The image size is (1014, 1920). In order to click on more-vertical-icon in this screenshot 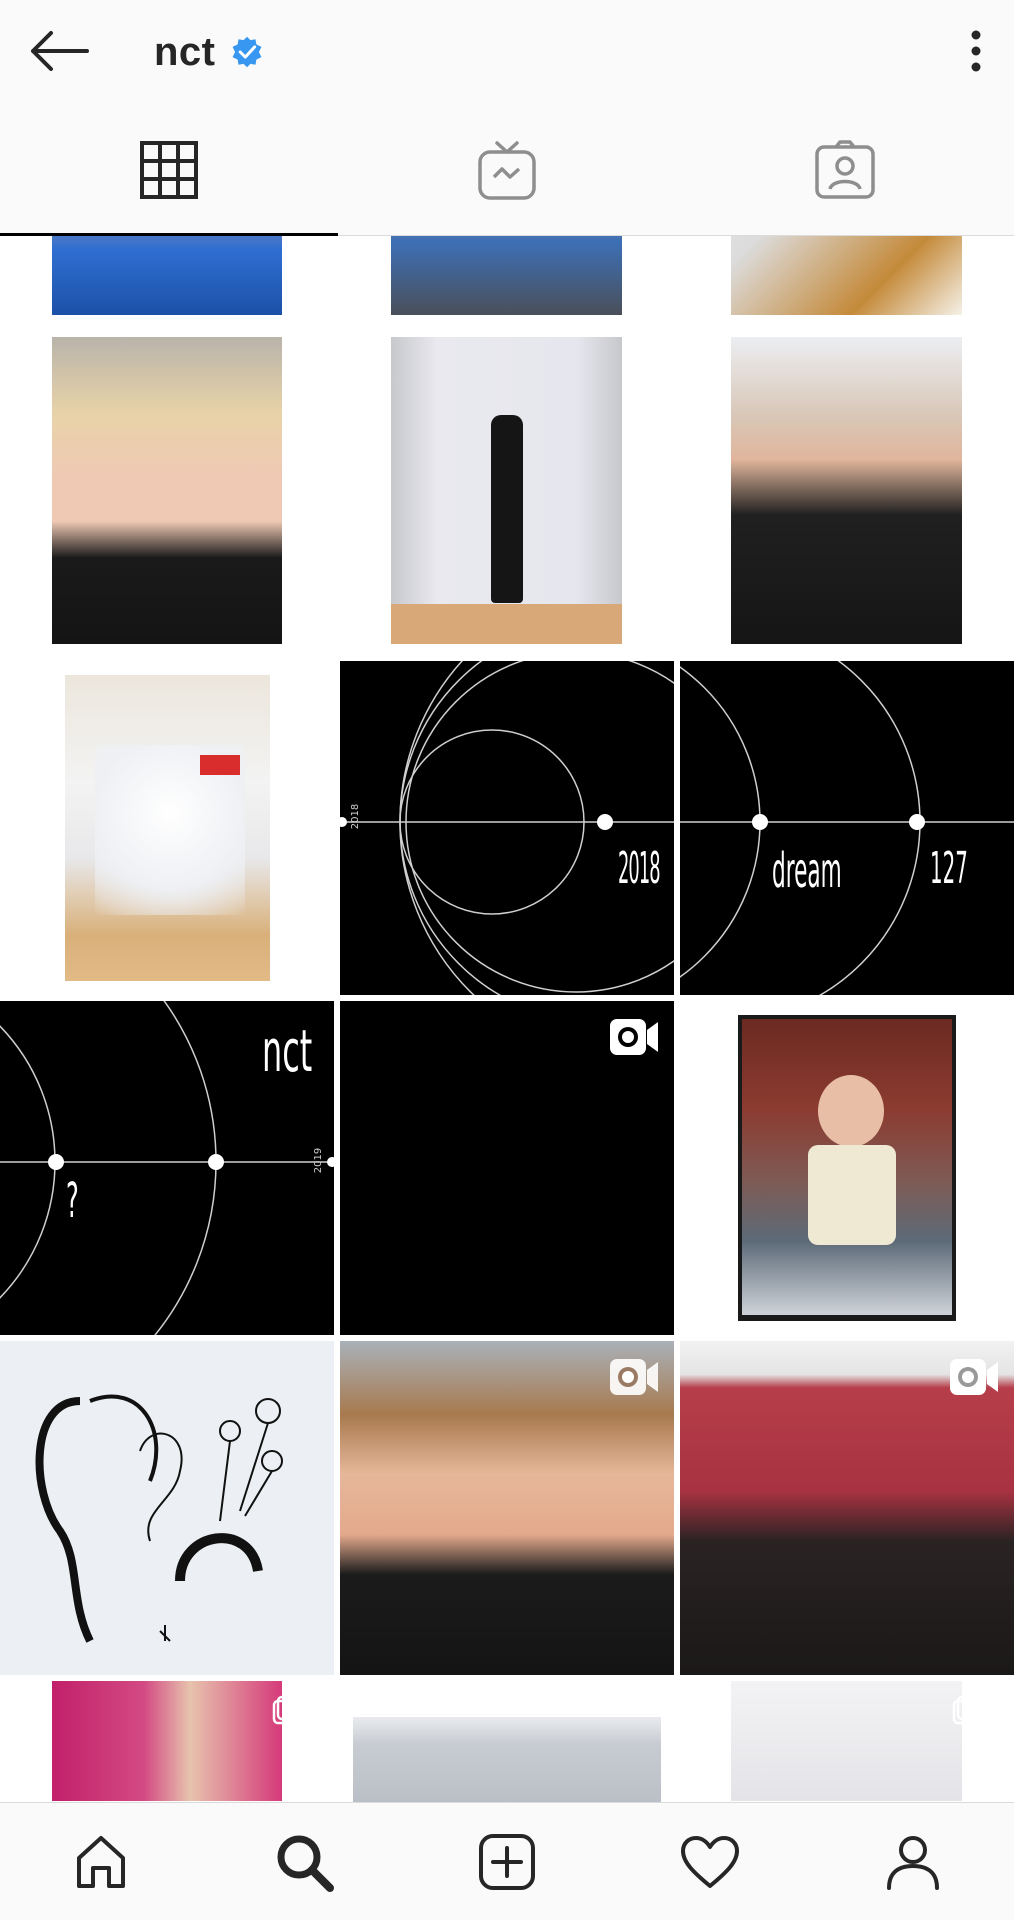, I will do `click(976, 51)`.